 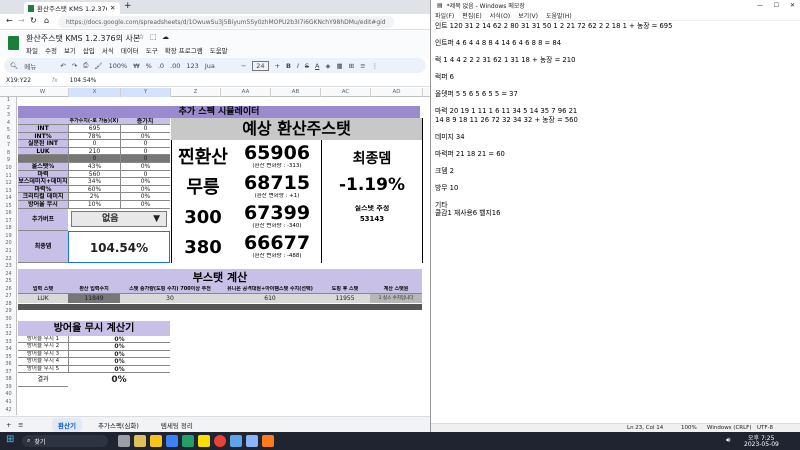 What do you see at coordinates (8, 343) in the screenshot?
I see `row-number: 33` at bounding box center [8, 343].